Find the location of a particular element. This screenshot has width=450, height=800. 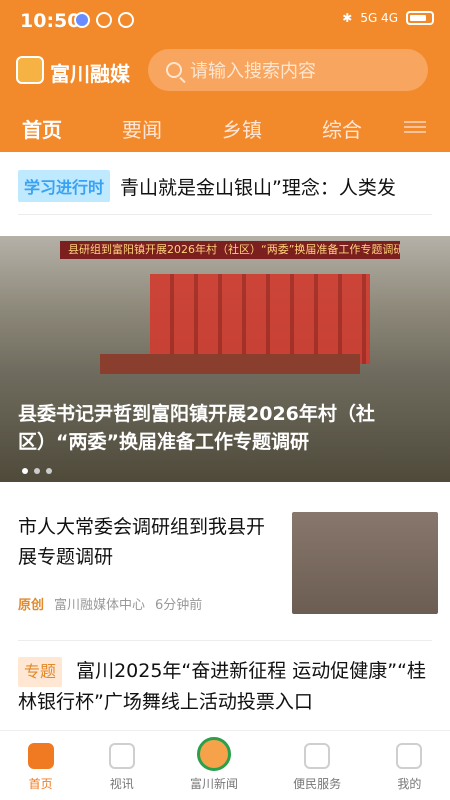

tab-news: 要闻 is located at coordinates (142, 128).